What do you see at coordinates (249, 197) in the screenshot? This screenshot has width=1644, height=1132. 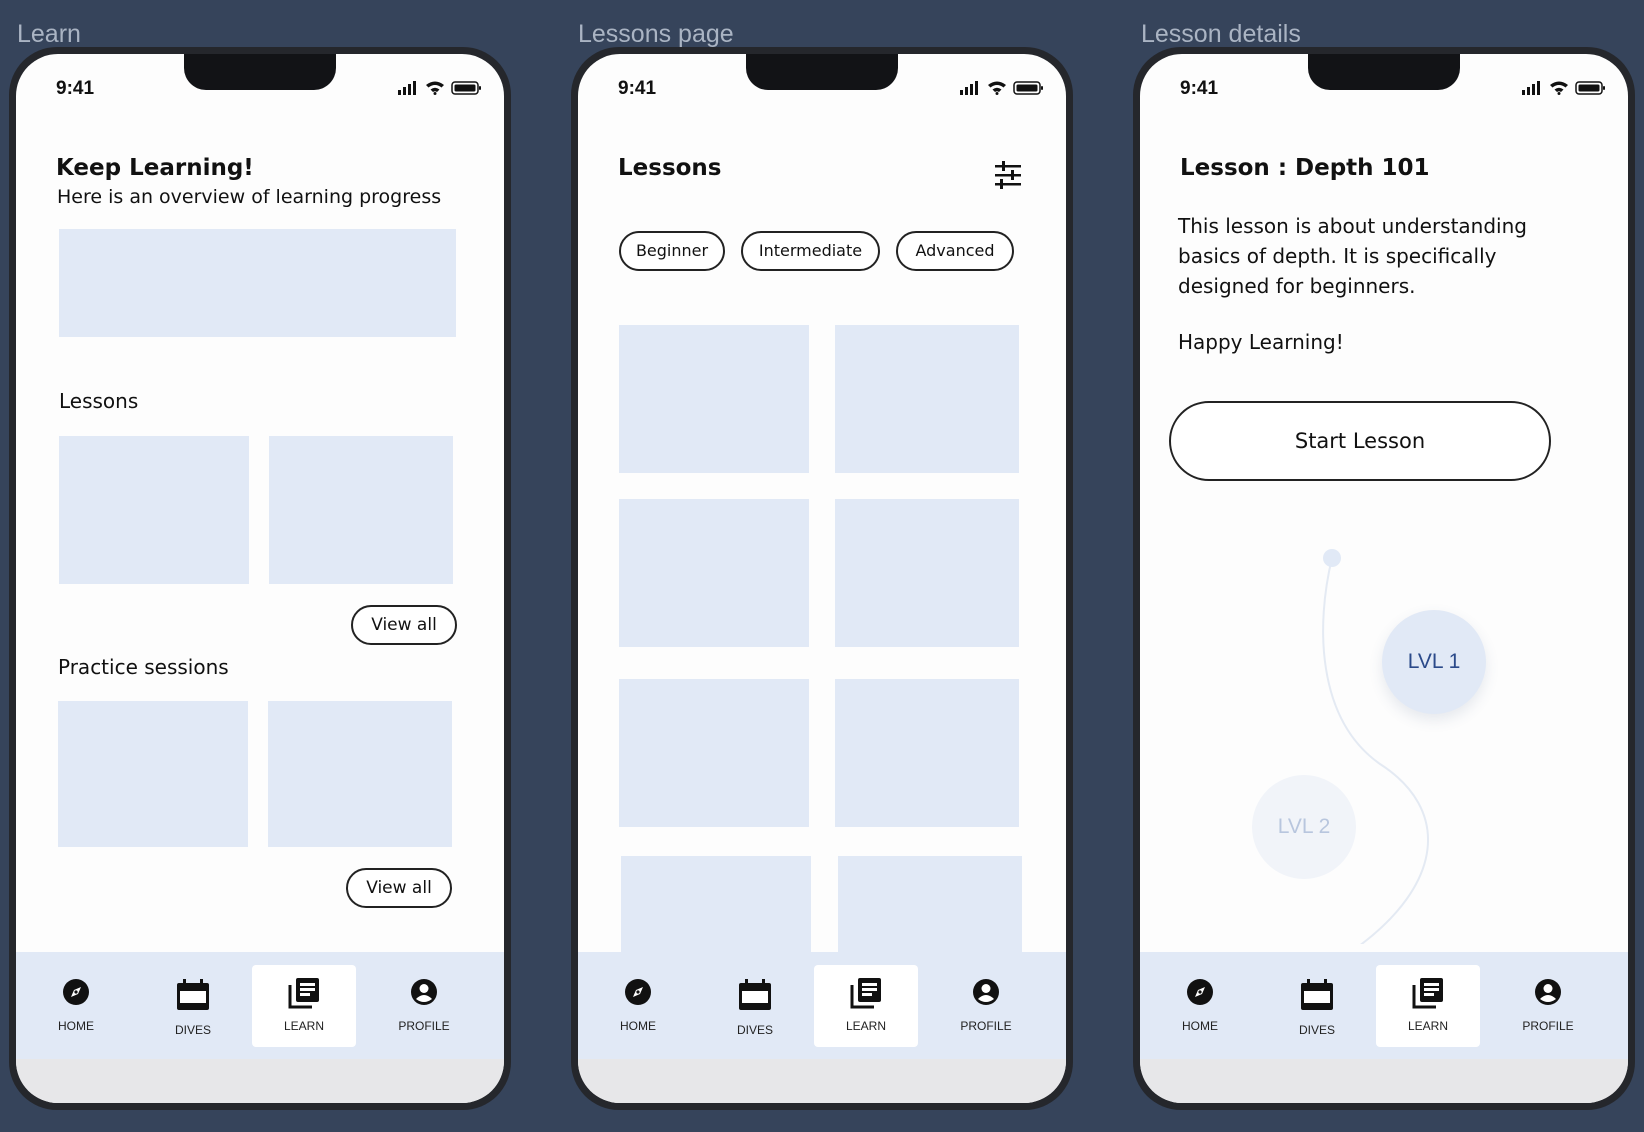 I see `page-subtitle: Here is an overview of learning progress` at bounding box center [249, 197].